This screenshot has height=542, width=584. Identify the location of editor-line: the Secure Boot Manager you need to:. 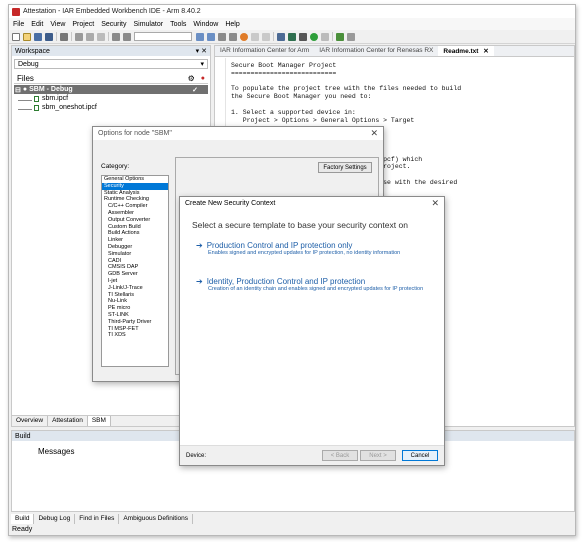
(301, 97).